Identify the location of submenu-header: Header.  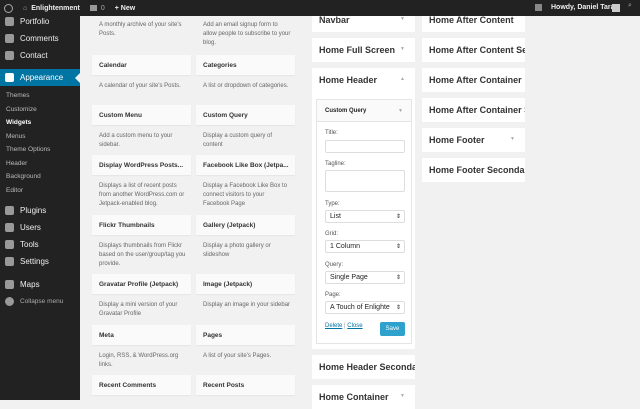
(16, 163).